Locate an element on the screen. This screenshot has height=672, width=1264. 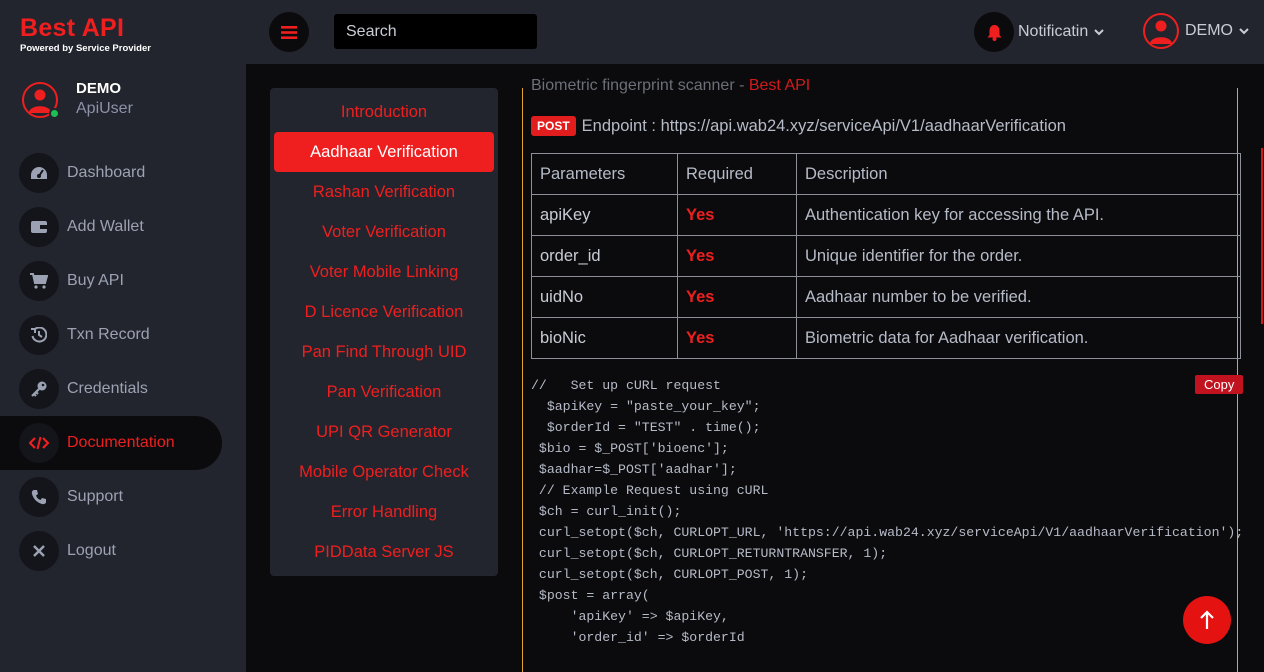
hamburger-icon is located at coordinates (289, 32).